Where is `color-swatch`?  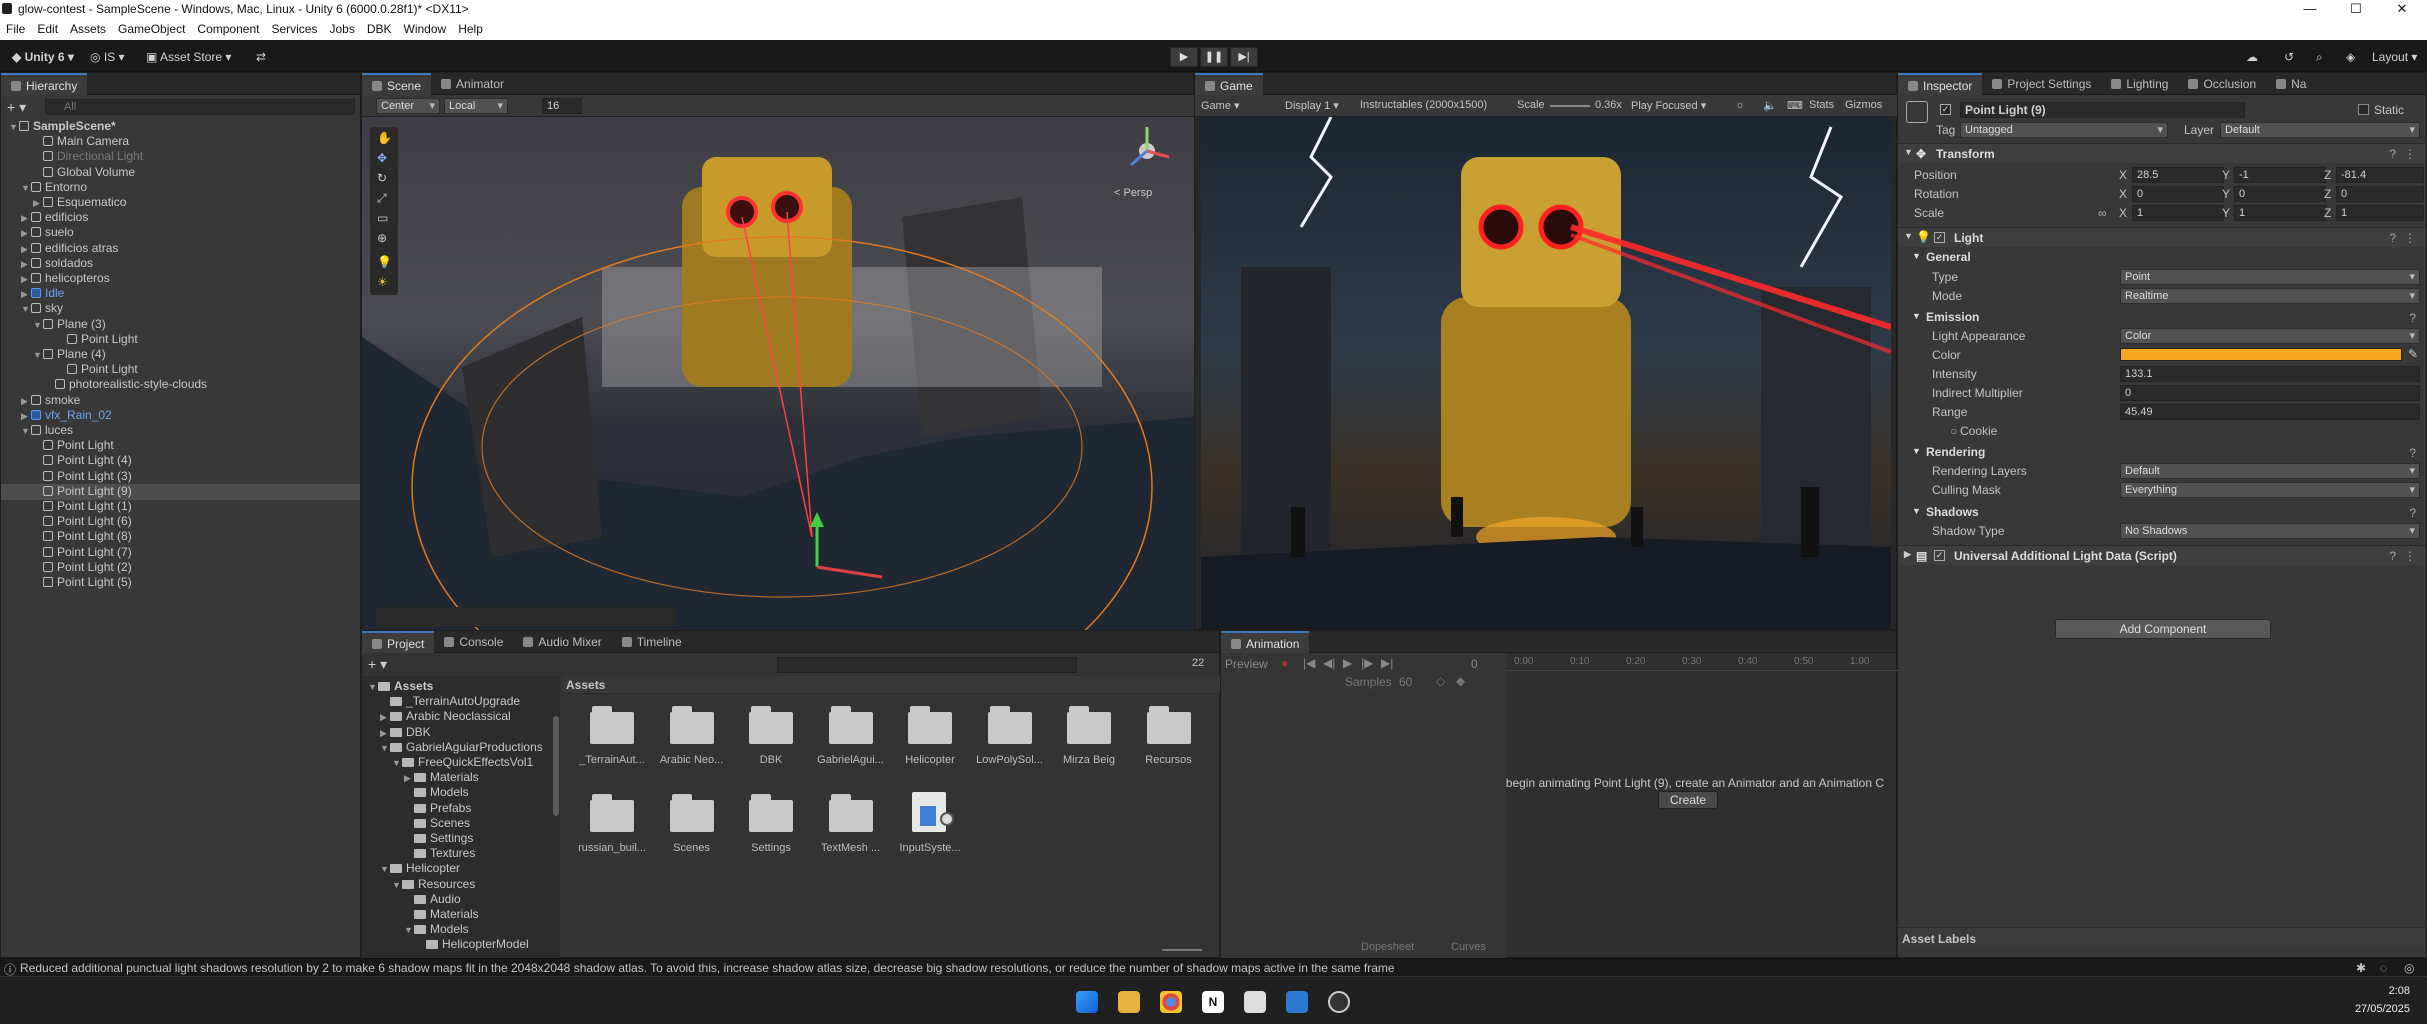
color-swatch is located at coordinates (2261, 354).